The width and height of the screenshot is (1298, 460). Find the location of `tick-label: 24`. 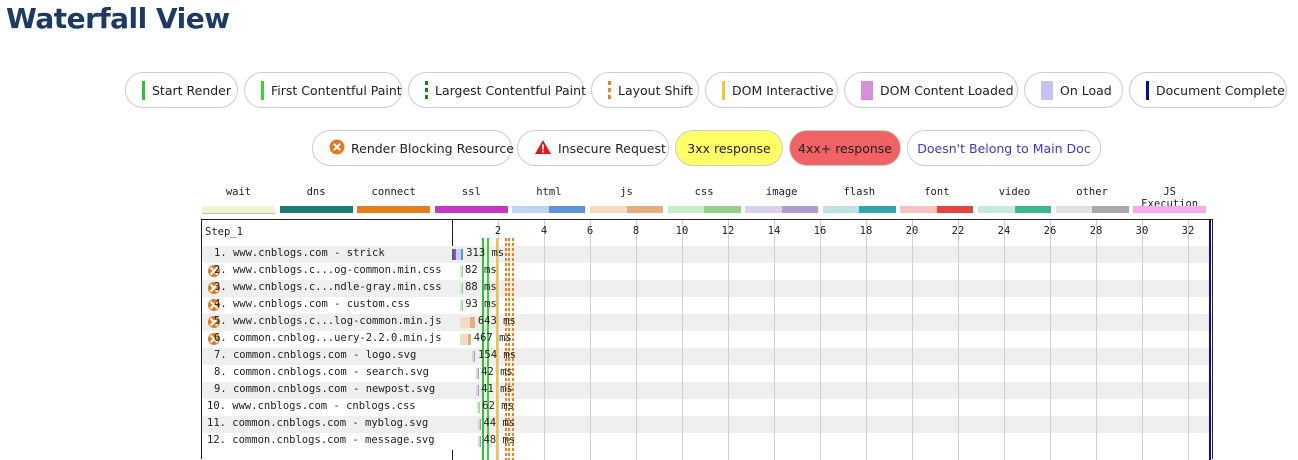

tick-label: 24 is located at coordinates (1004, 231).